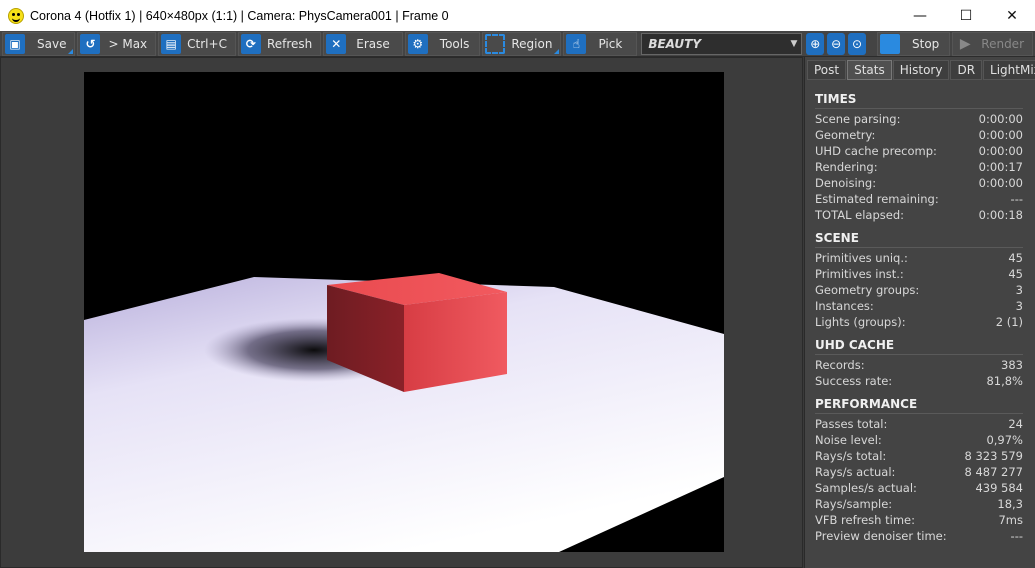 This screenshot has height=568, width=1035. Describe the element at coordinates (442, 43) in the screenshot. I see `tools-button: ⚙ Tools` at that location.